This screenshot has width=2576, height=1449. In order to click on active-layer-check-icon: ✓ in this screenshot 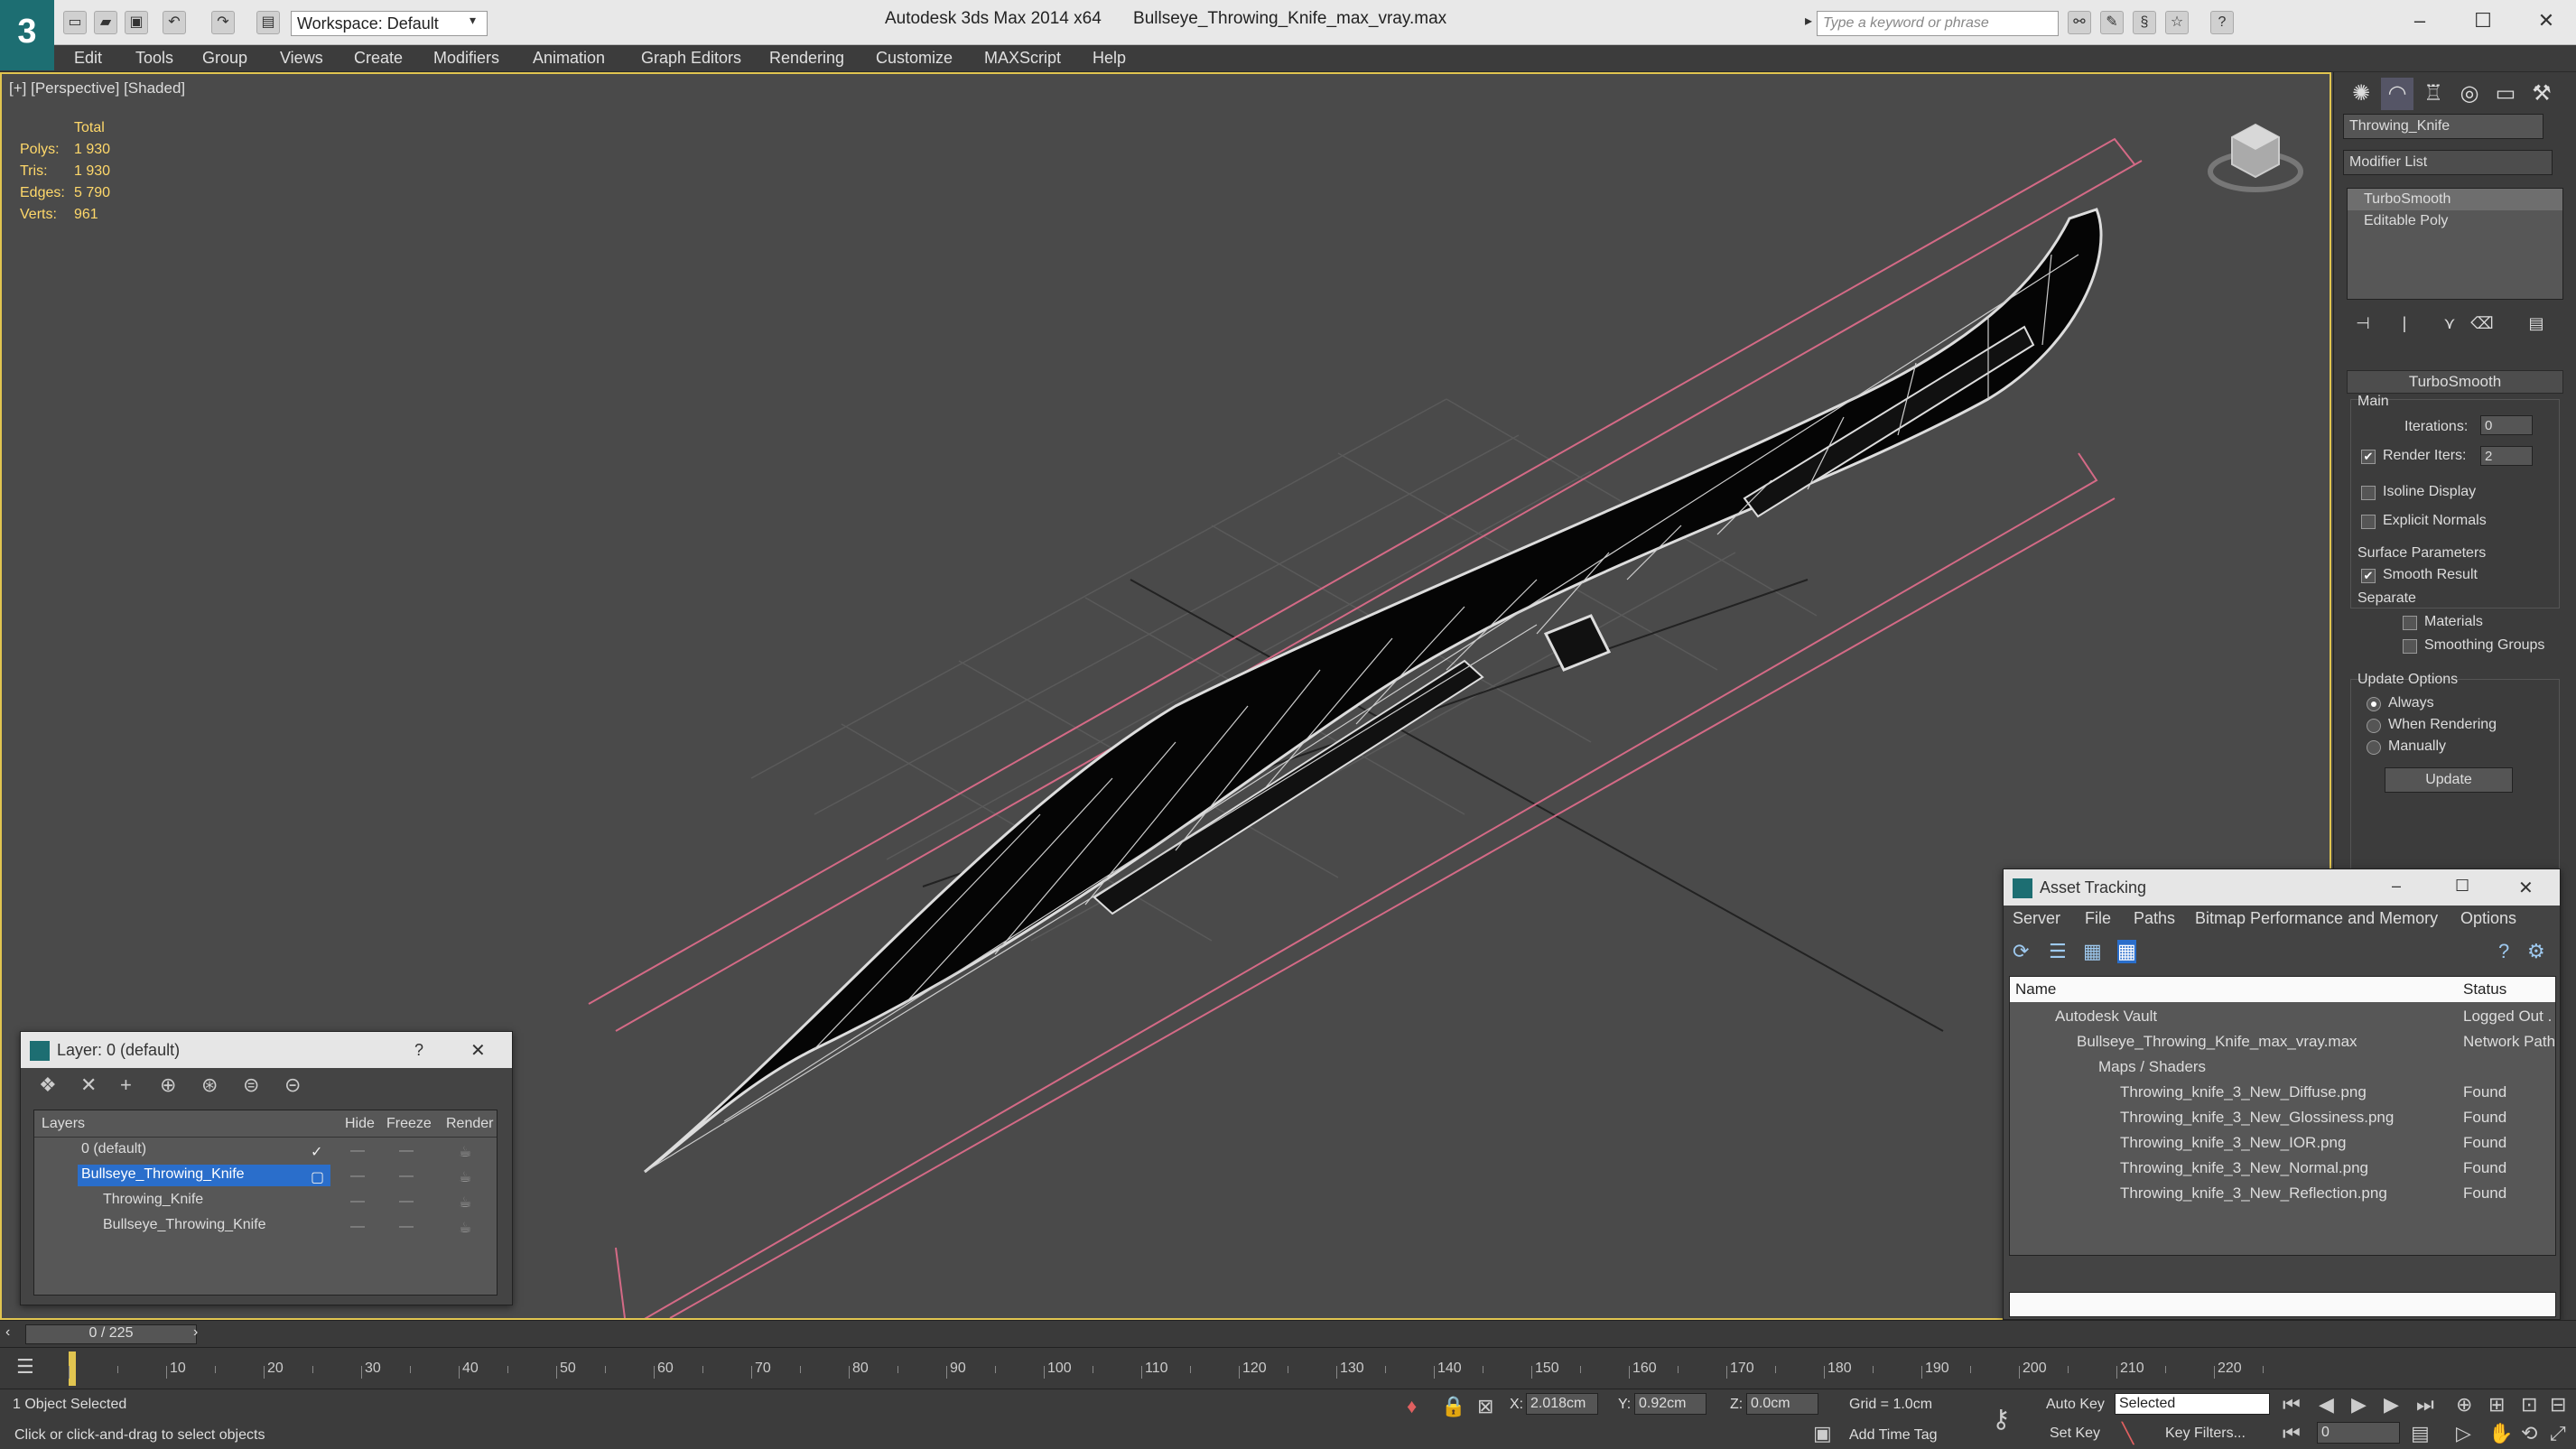, I will do `click(316, 1152)`.